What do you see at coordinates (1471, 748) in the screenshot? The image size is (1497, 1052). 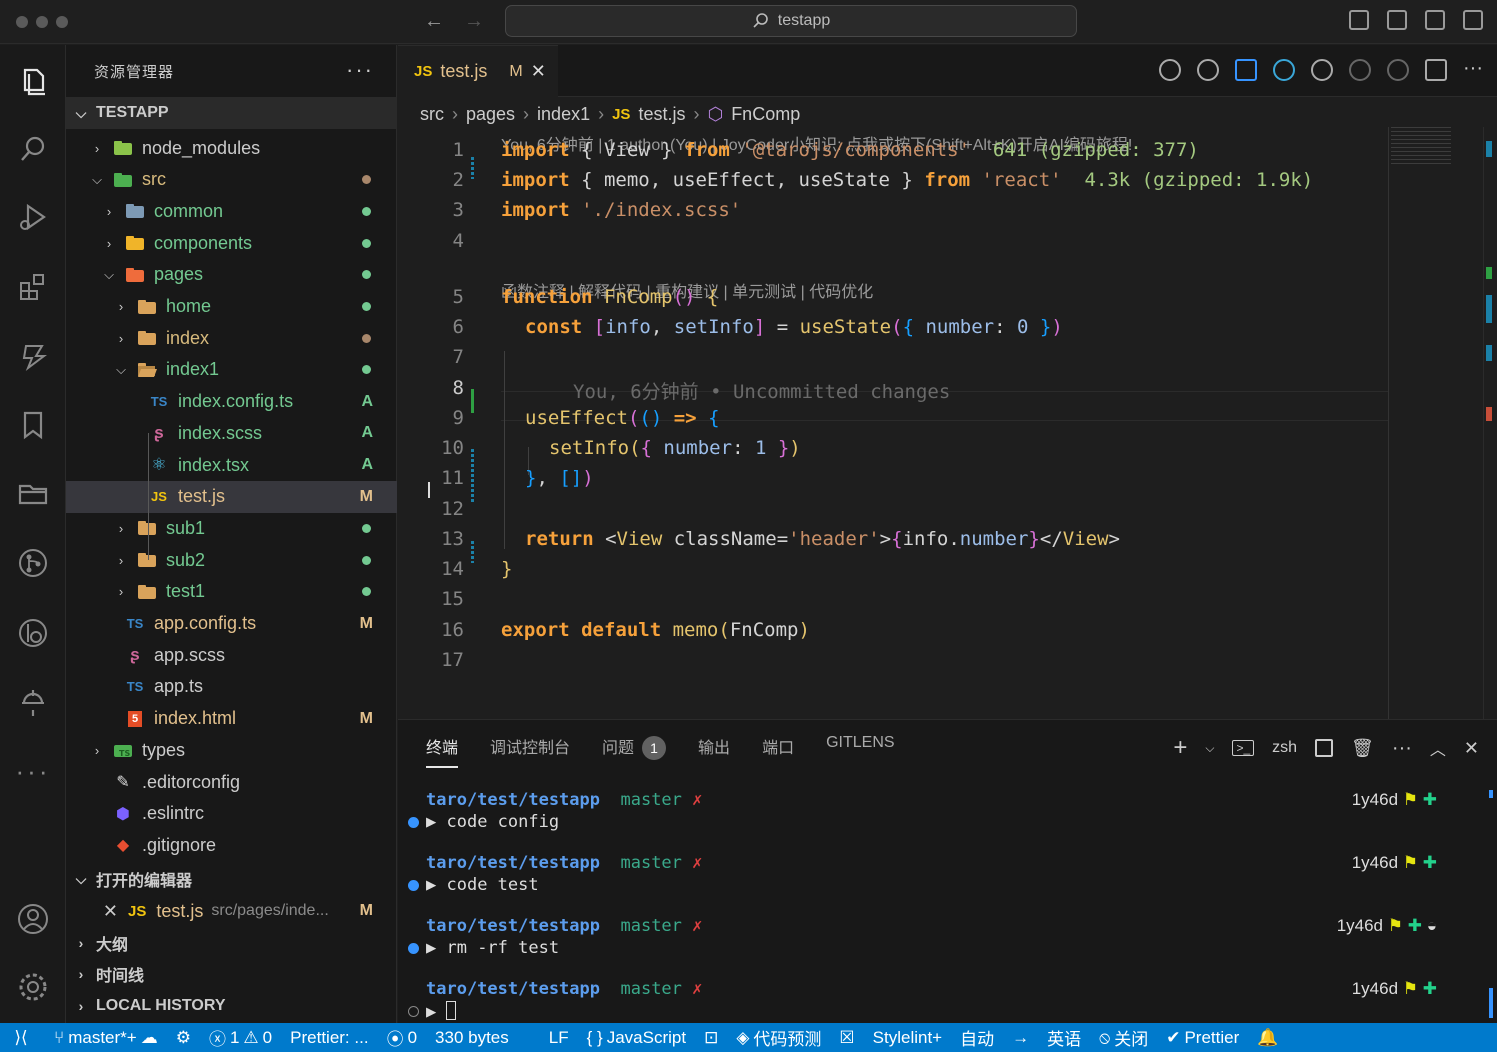 I see `close-panel-icon: ✕` at bounding box center [1471, 748].